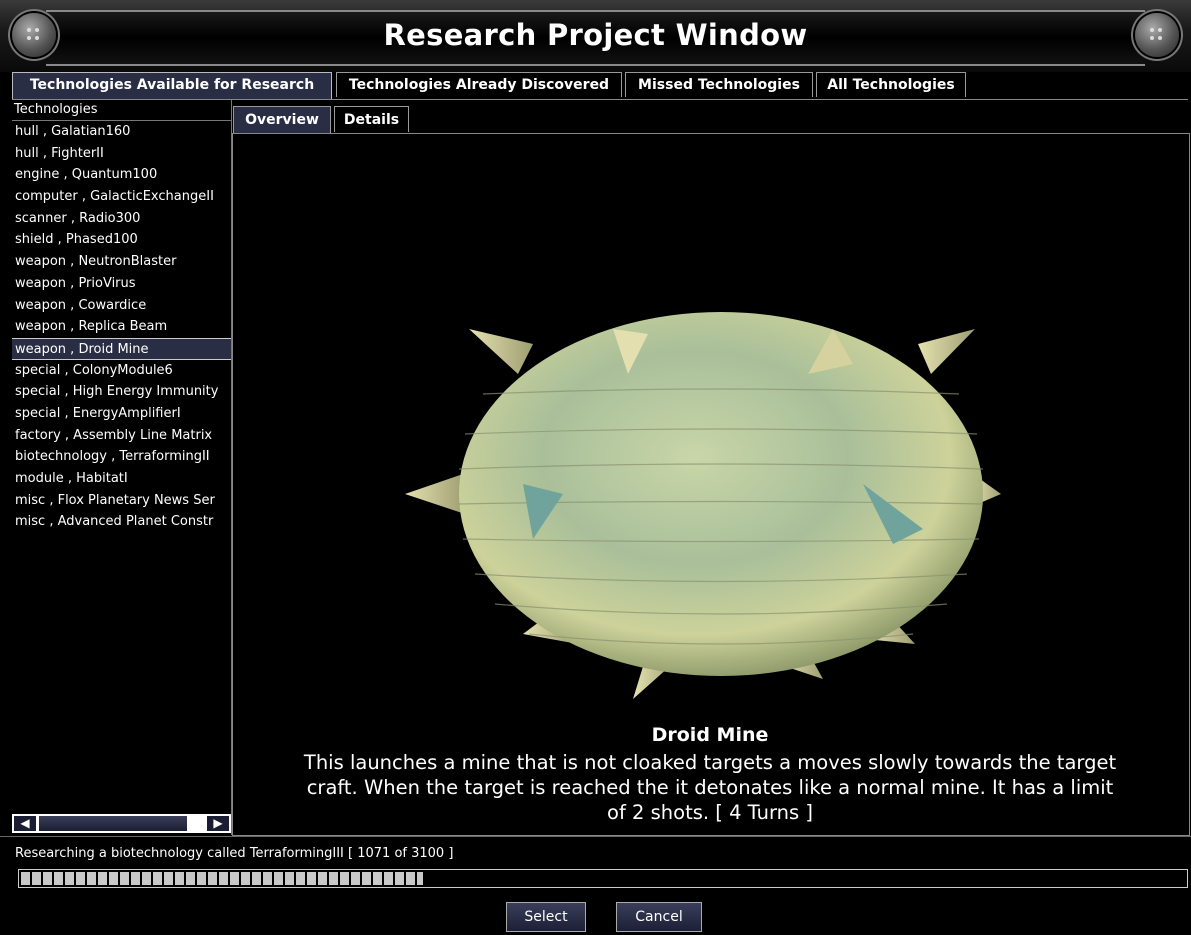 The height and width of the screenshot is (935, 1191). I want to click on list-item: weapon , Droid Mine, so click(121, 348).